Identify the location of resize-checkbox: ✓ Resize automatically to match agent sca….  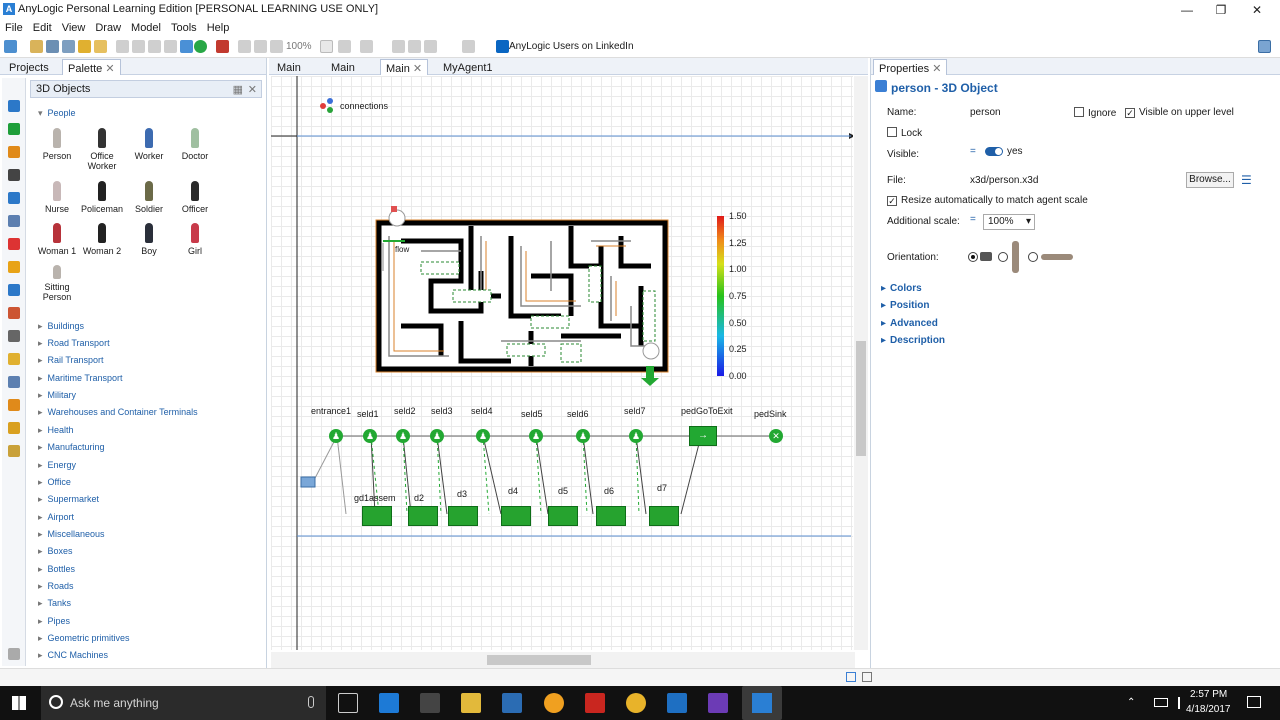
(987, 200).